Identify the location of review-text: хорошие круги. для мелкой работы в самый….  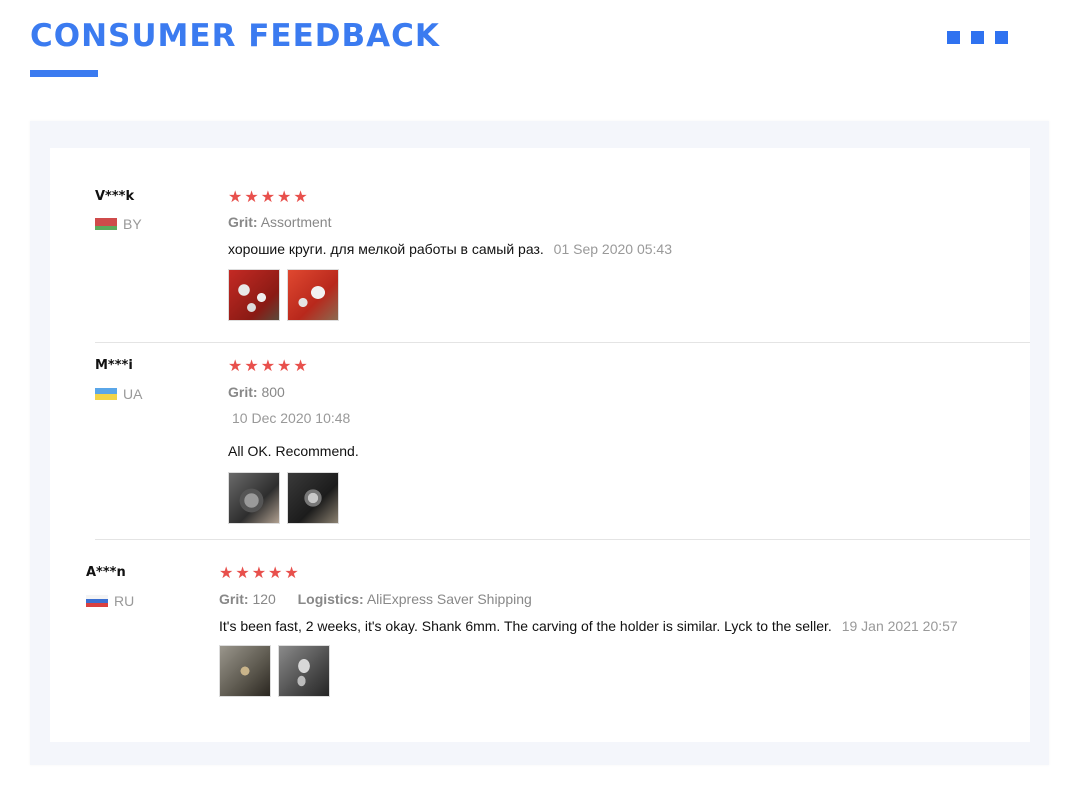
(386, 249).